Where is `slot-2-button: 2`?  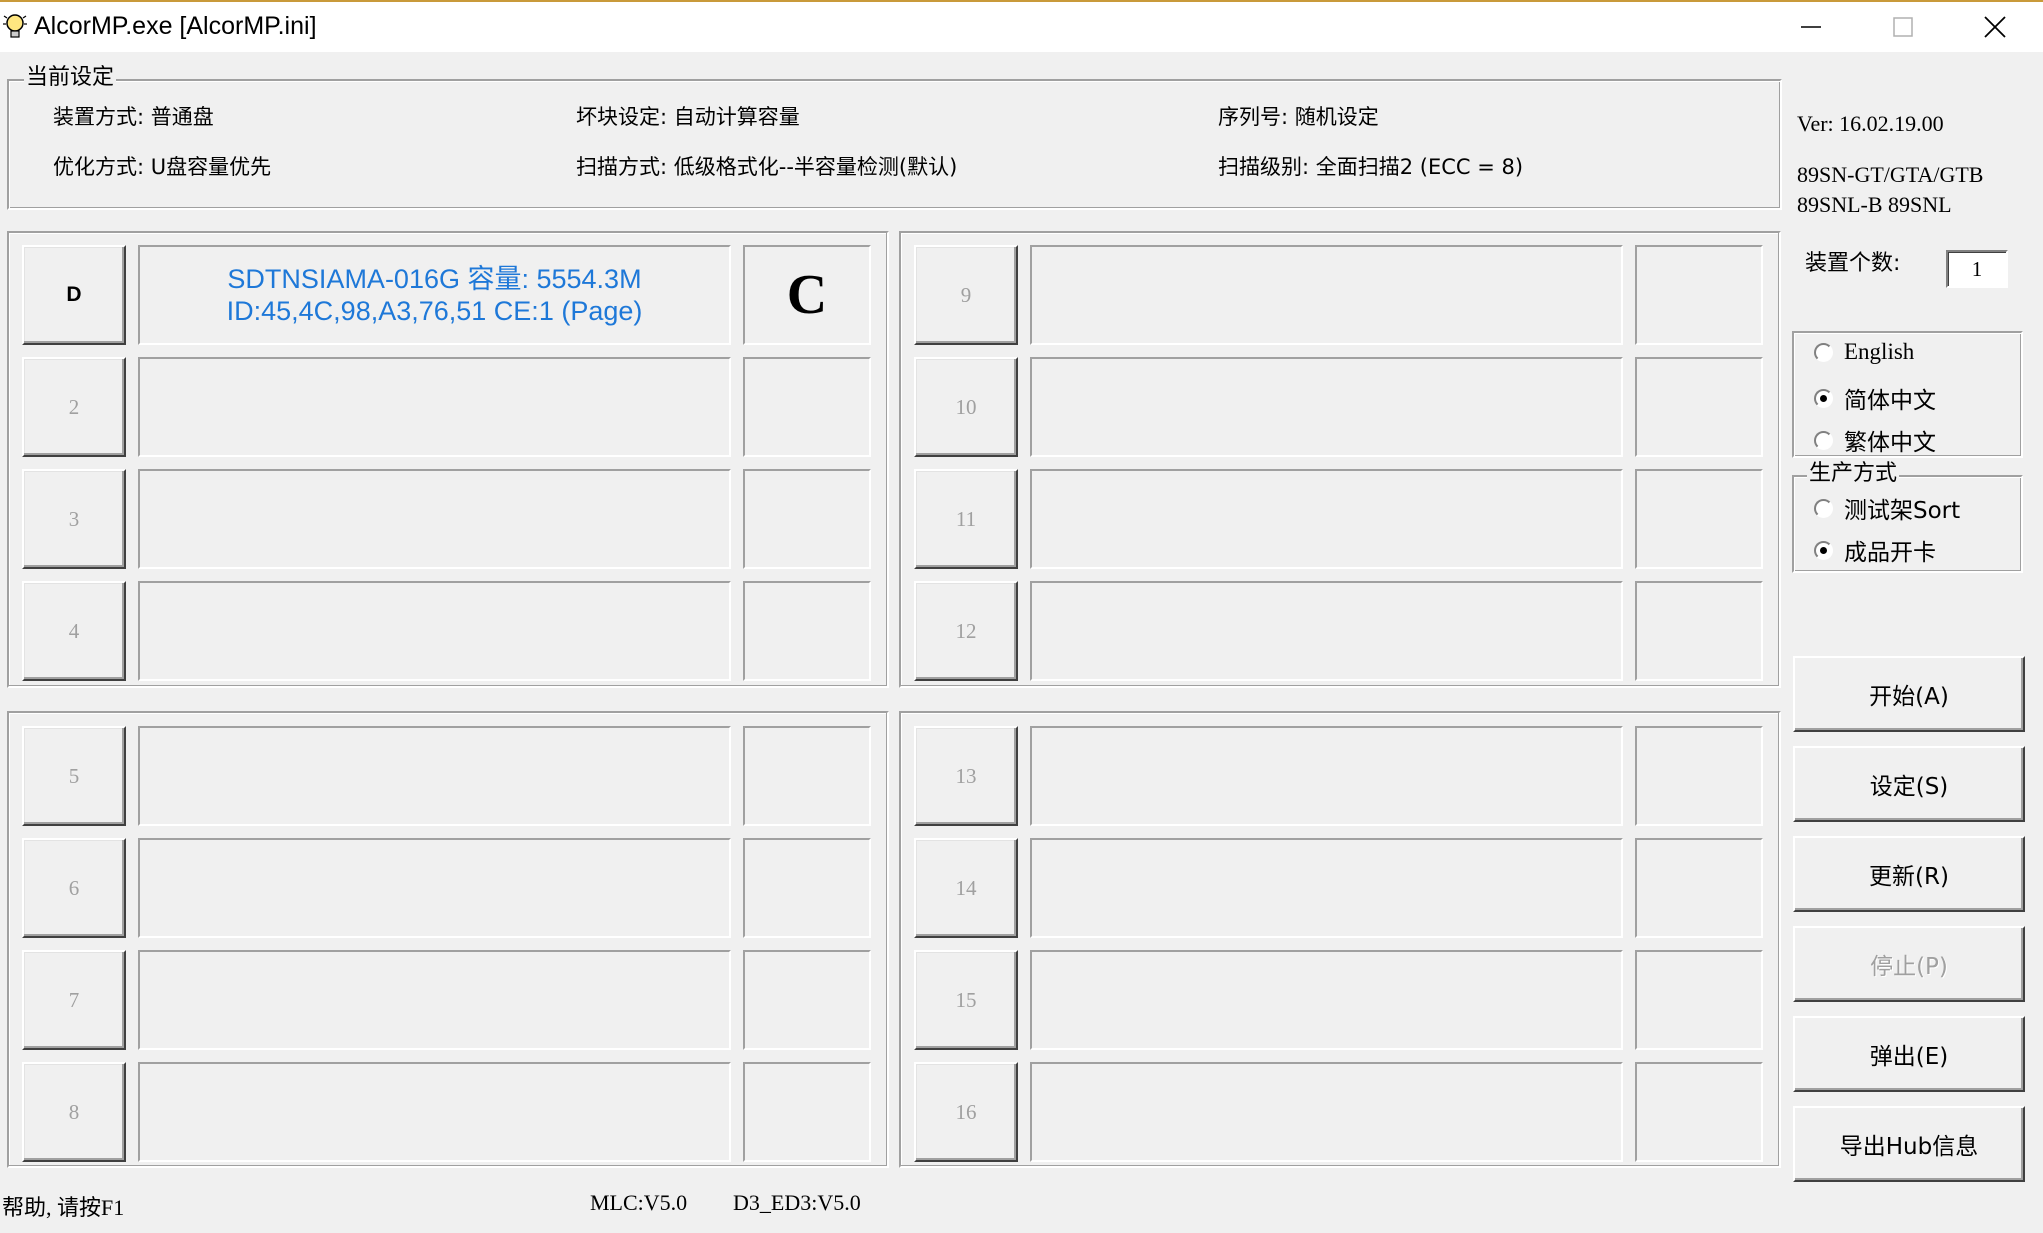
slot-2-button: 2 is located at coordinates (74, 407).